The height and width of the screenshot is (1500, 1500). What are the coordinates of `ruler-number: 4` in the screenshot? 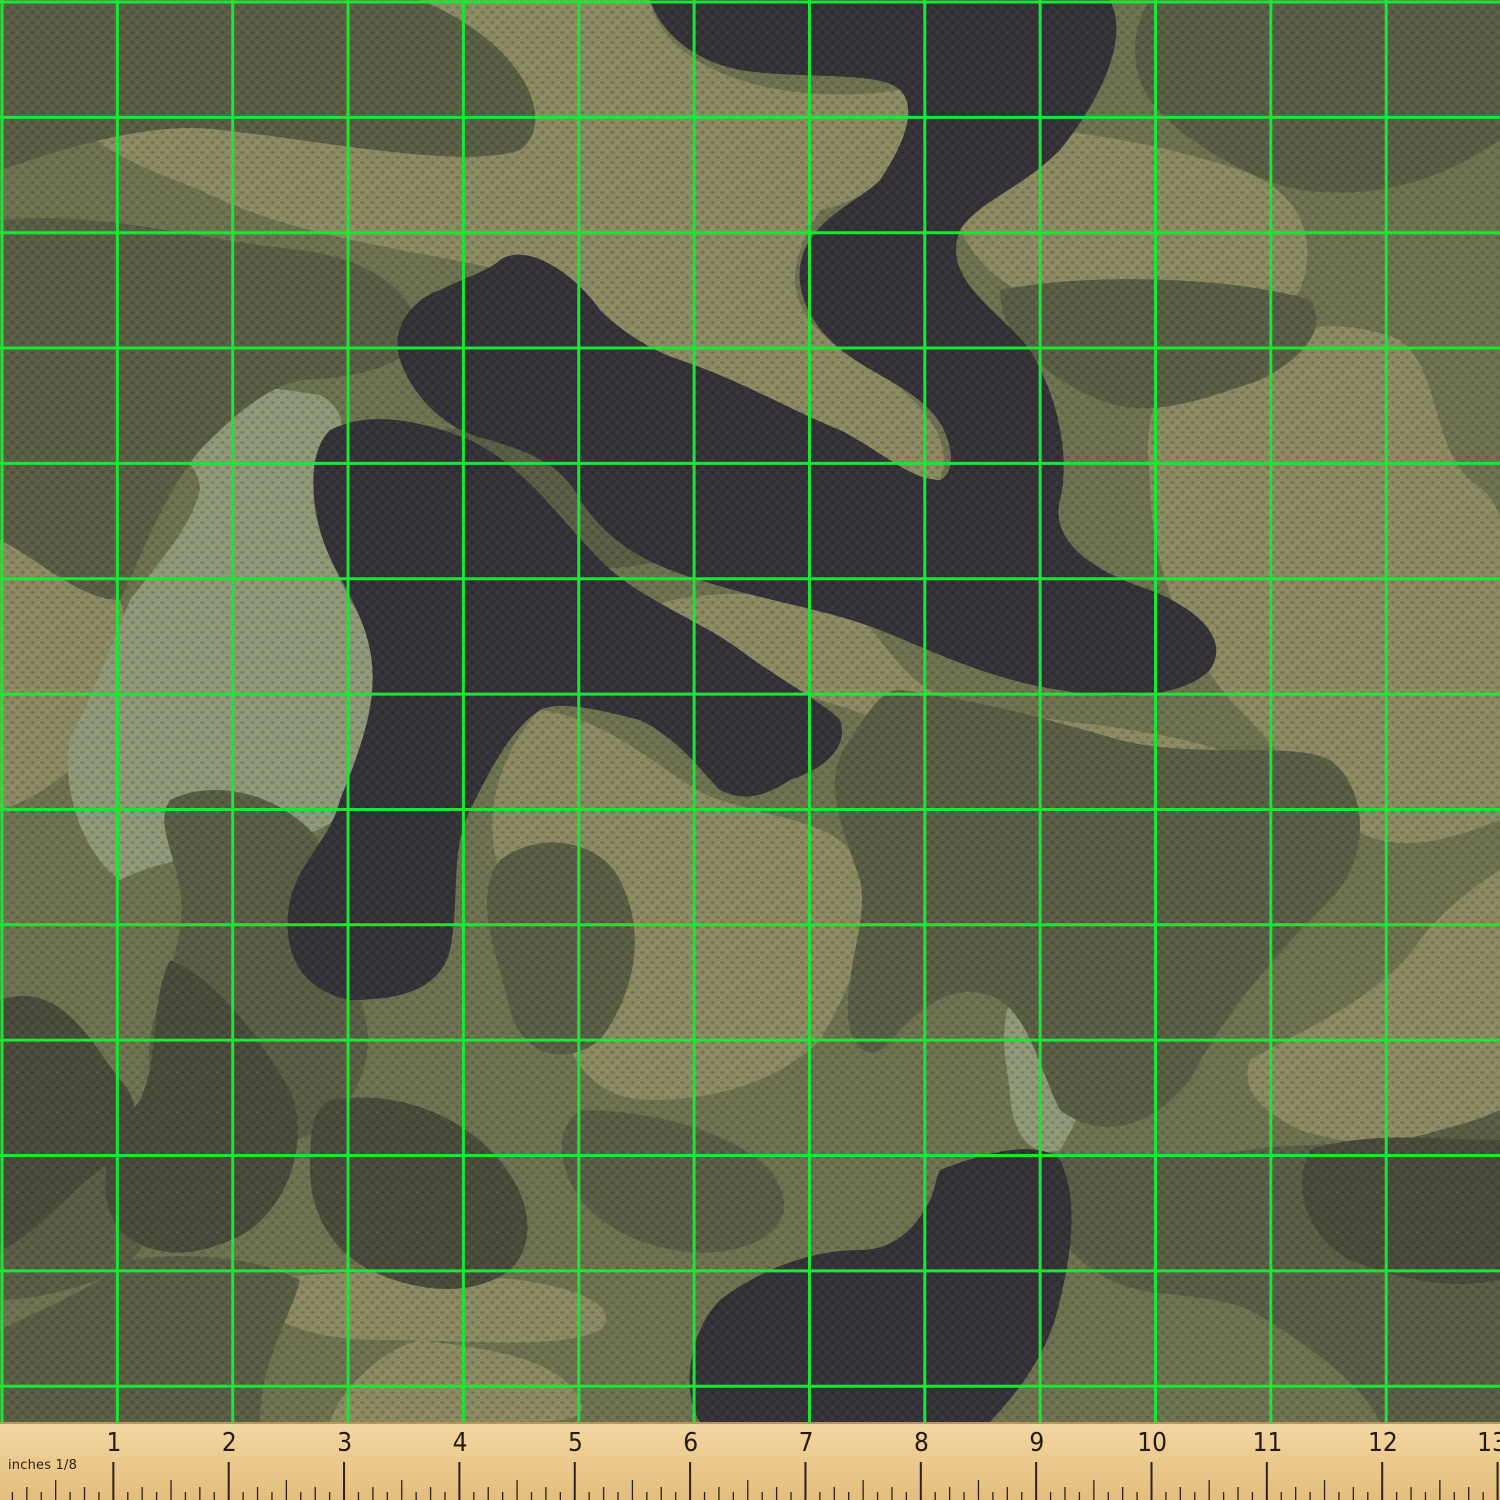 It's located at (460, 1443).